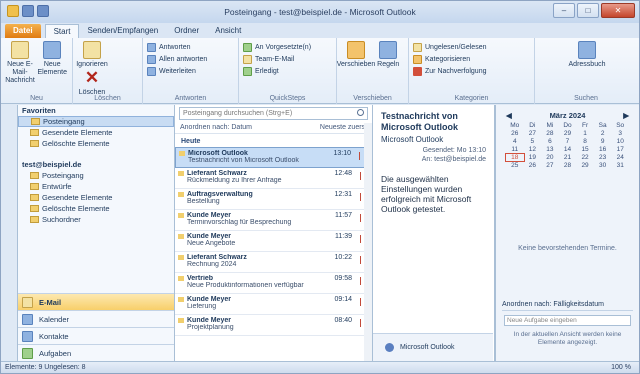 The width and height of the screenshot is (640, 374). What do you see at coordinates (433, 138) in the screenshot?
I see `message-sender: Microsoft Outlook` at bounding box center [433, 138].